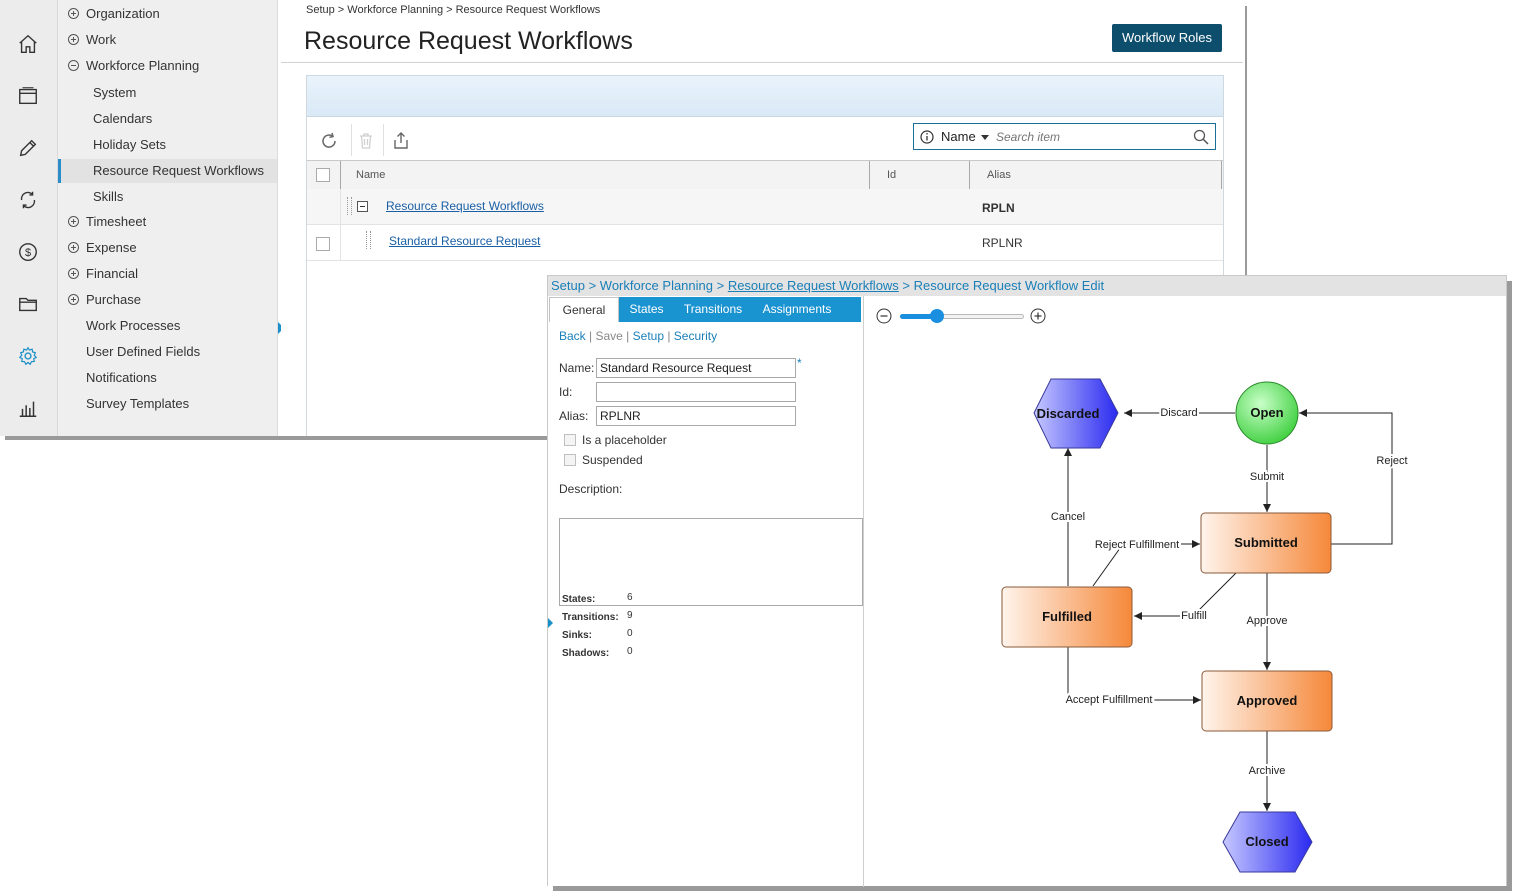  I want to click on bar-chart-icon, so click(28, 408).